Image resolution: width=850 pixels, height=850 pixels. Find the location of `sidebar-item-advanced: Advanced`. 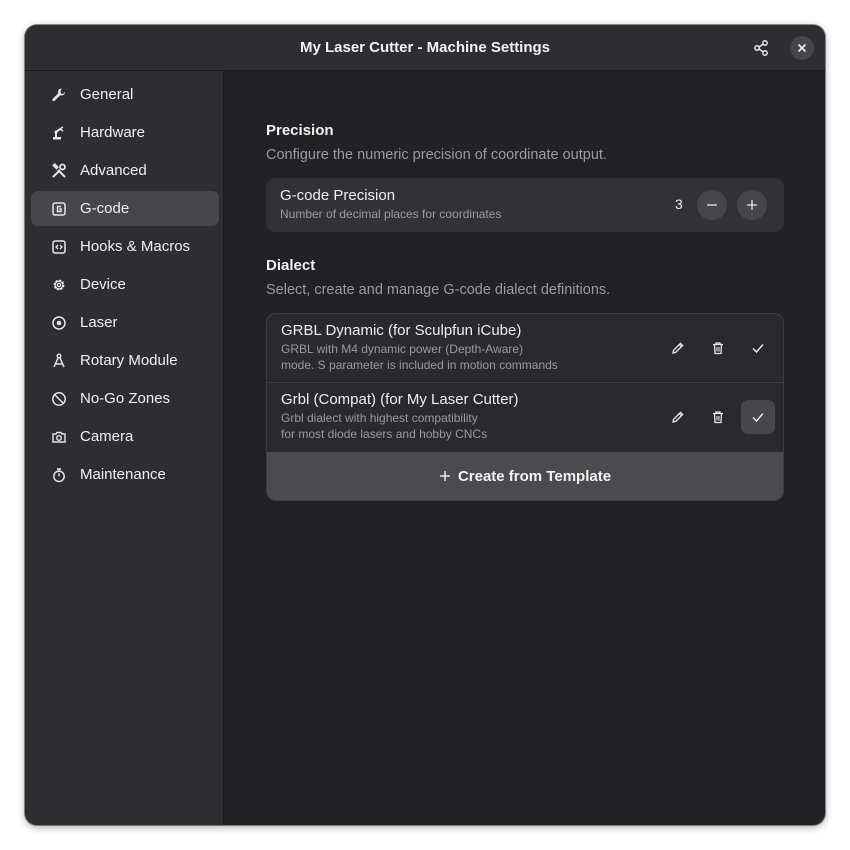

sidebar-item-advanced: Advanced is located at coordinates (125, 170).